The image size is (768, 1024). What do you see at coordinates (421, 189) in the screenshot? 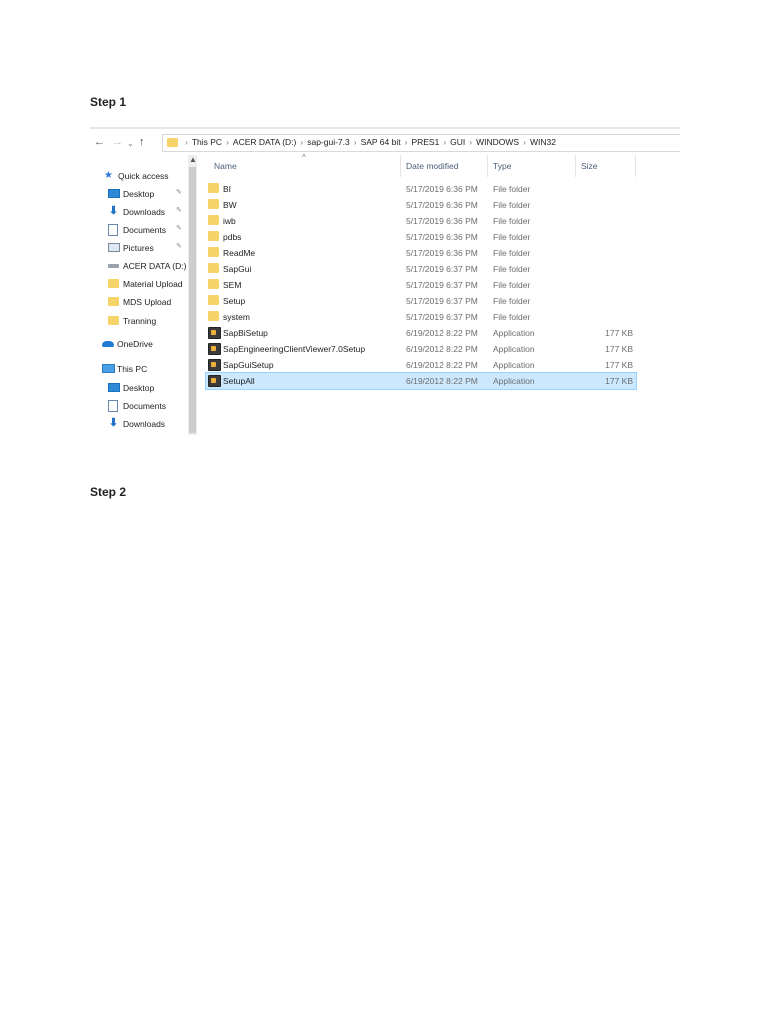
I see `file-row: BI 5/17/2019 6:36 PM File folder` at bounding box center [421, 189].